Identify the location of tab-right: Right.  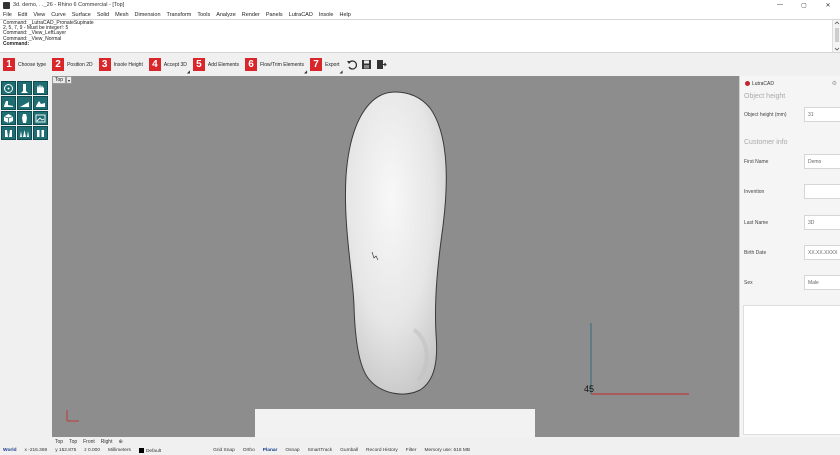
(107, 442).